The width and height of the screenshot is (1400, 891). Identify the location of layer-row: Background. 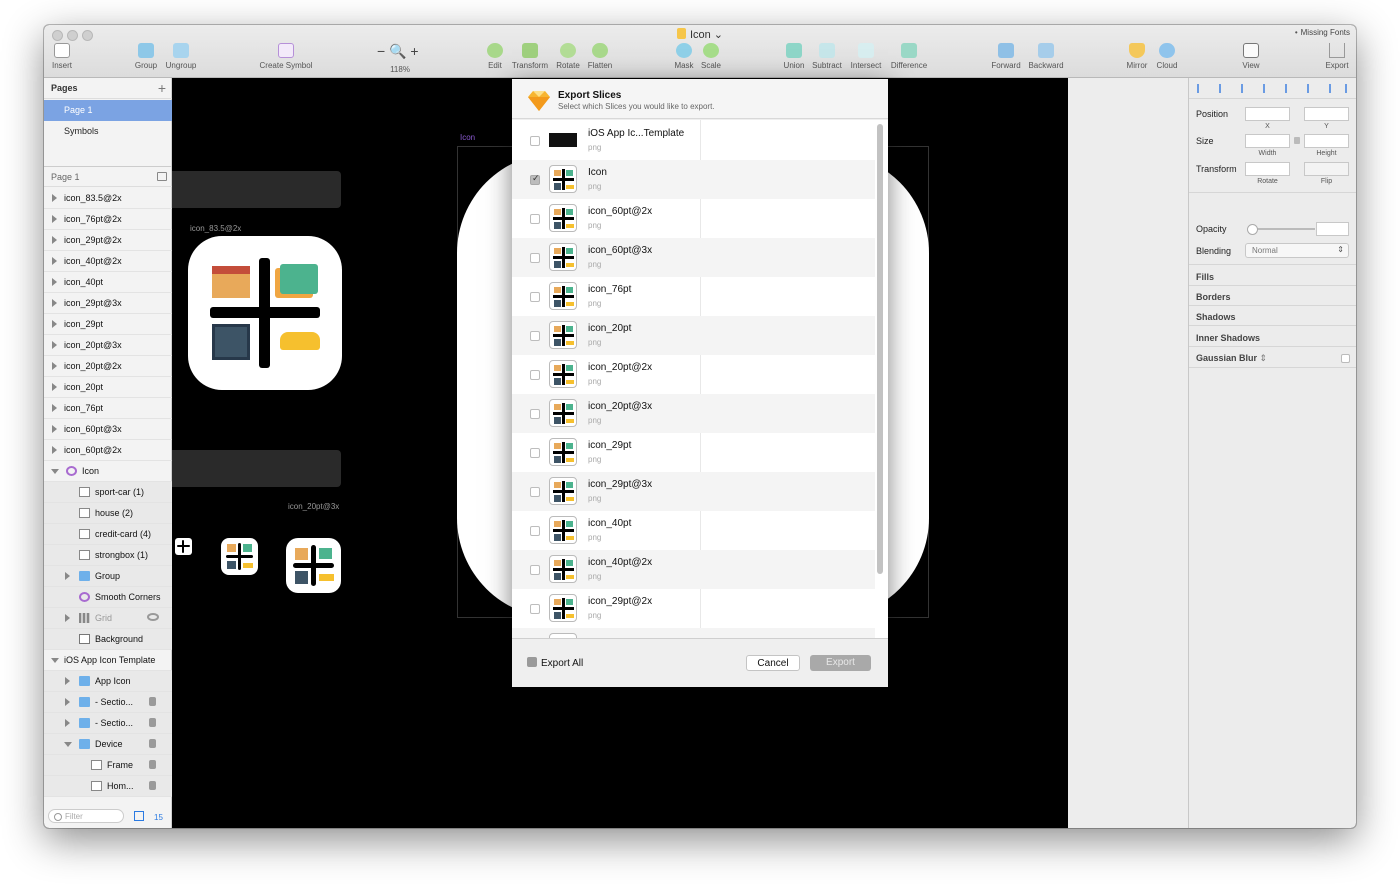
(108, 639).